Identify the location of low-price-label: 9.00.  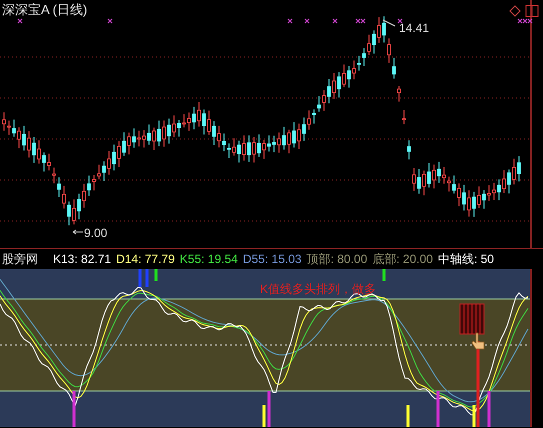
(96, 233).